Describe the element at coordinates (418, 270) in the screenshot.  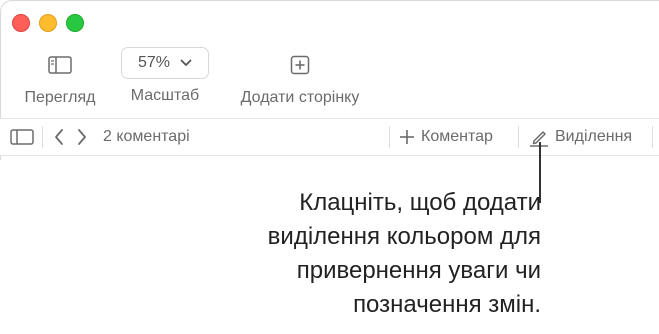
I see `callout-line: привернення уваги чи` at that location.